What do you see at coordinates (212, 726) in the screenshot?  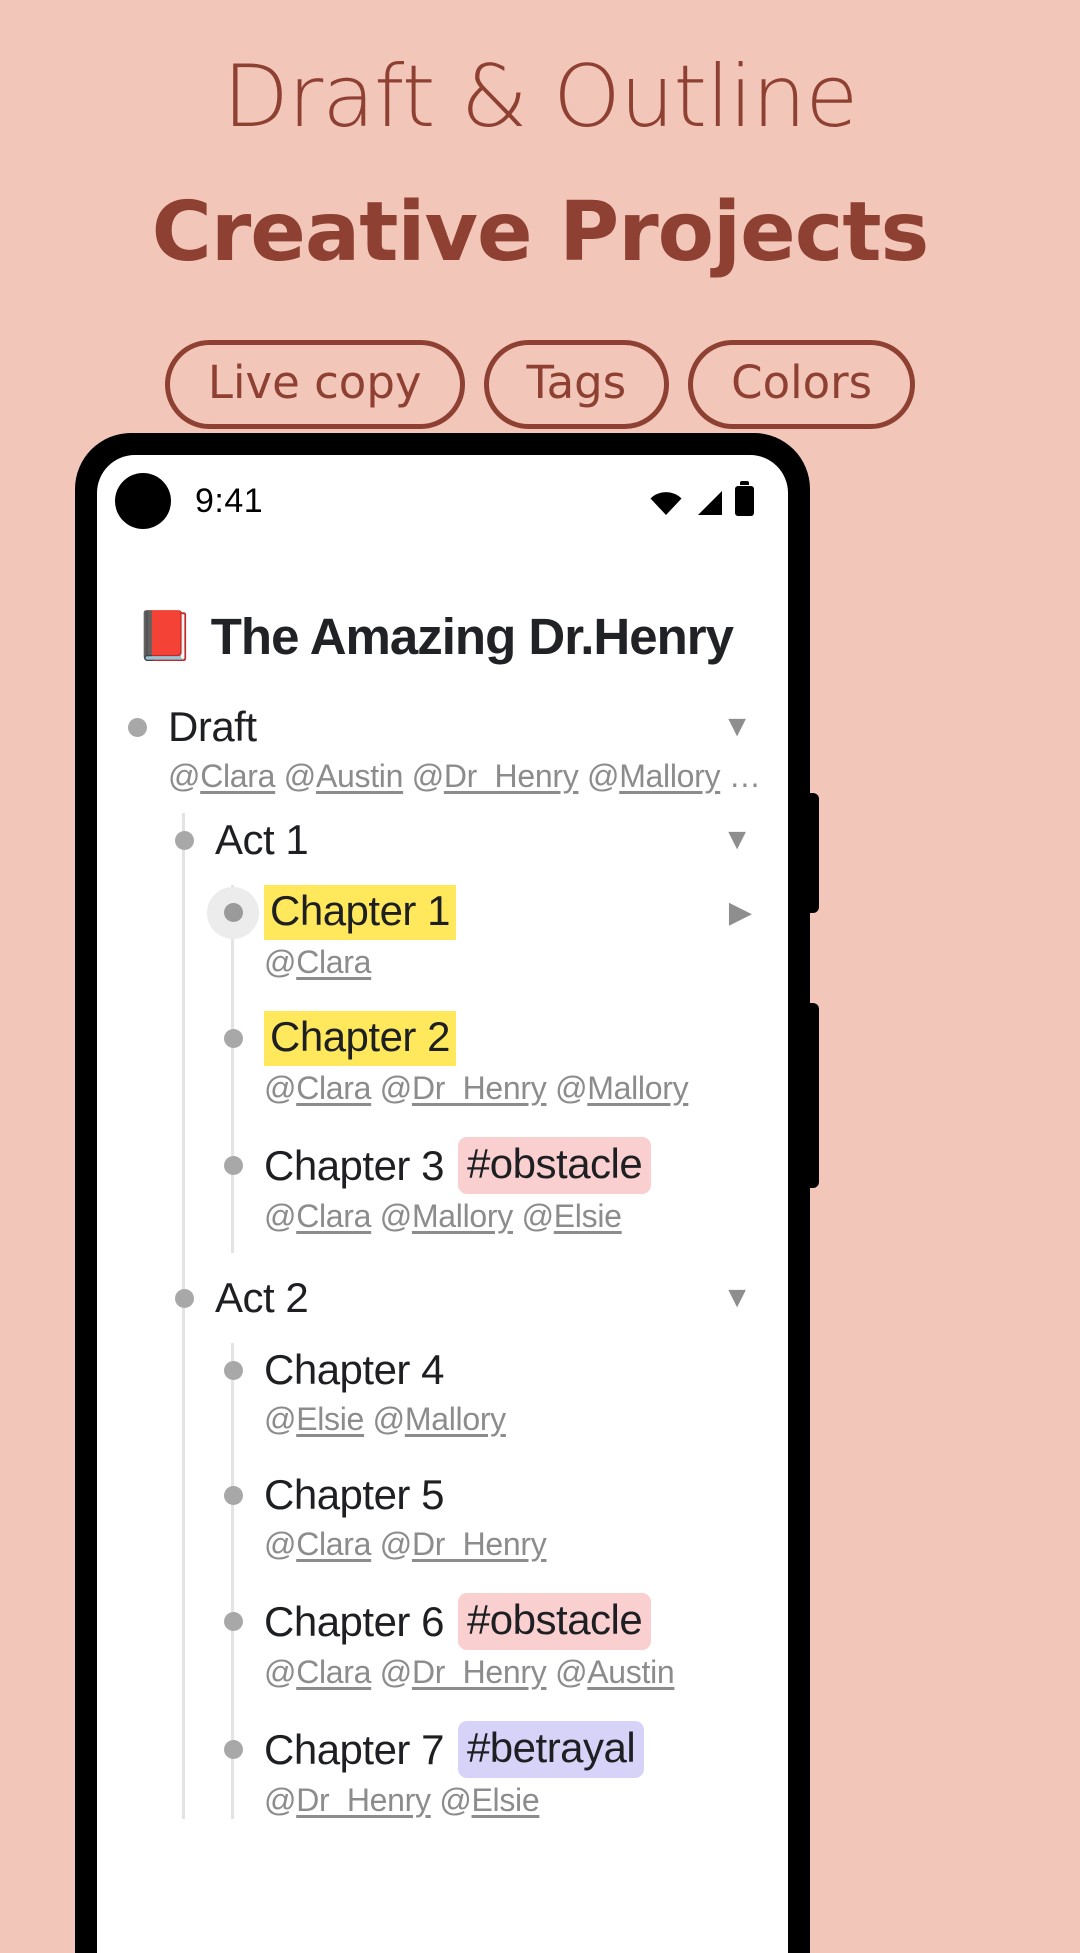 I see `outline-label: Draft` at bounding box center [212, 726].